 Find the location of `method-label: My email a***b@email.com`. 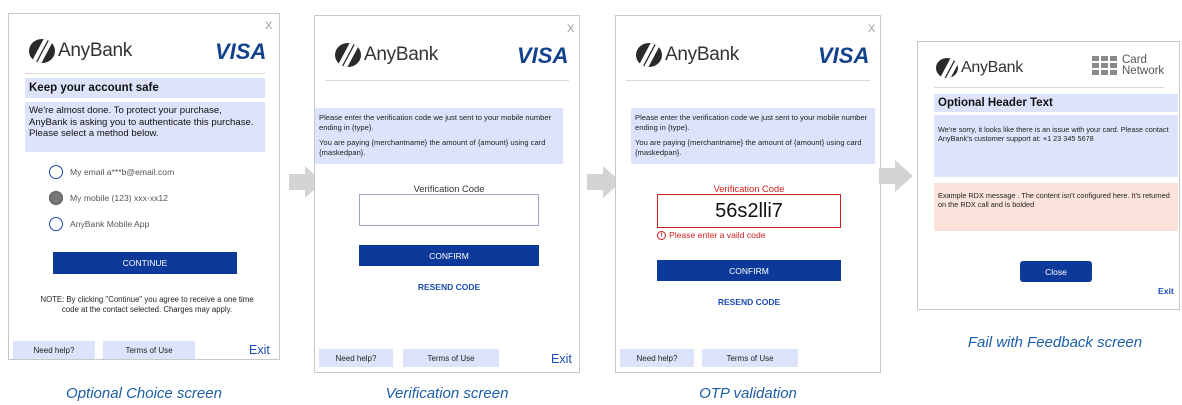

method-label: My email a***b@email.com is located at coordinates (122, 172).